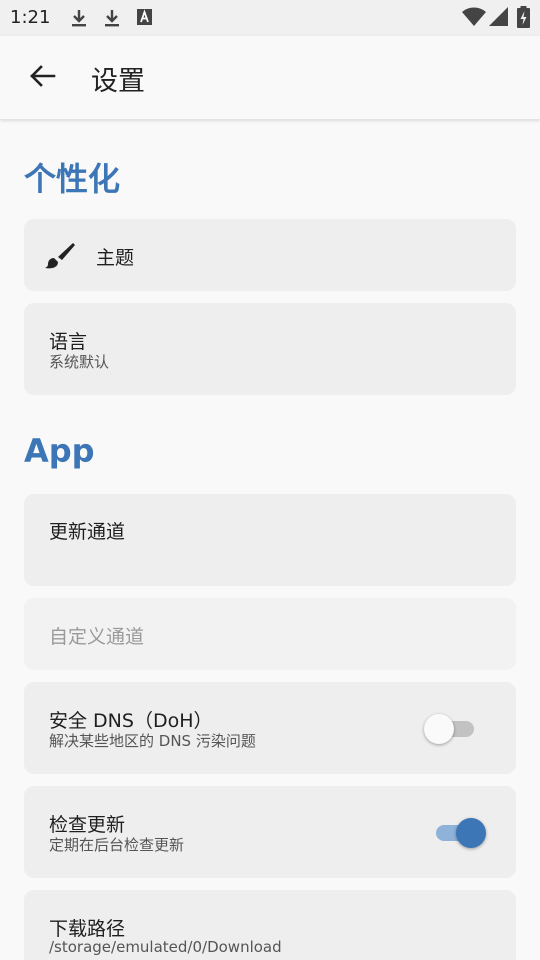 The width and height of the screenshot is (540, 960). What do you see at coordinates (145, 19) in the screenshot?
I see `font-a-icon` at bounding box center [145, 19].